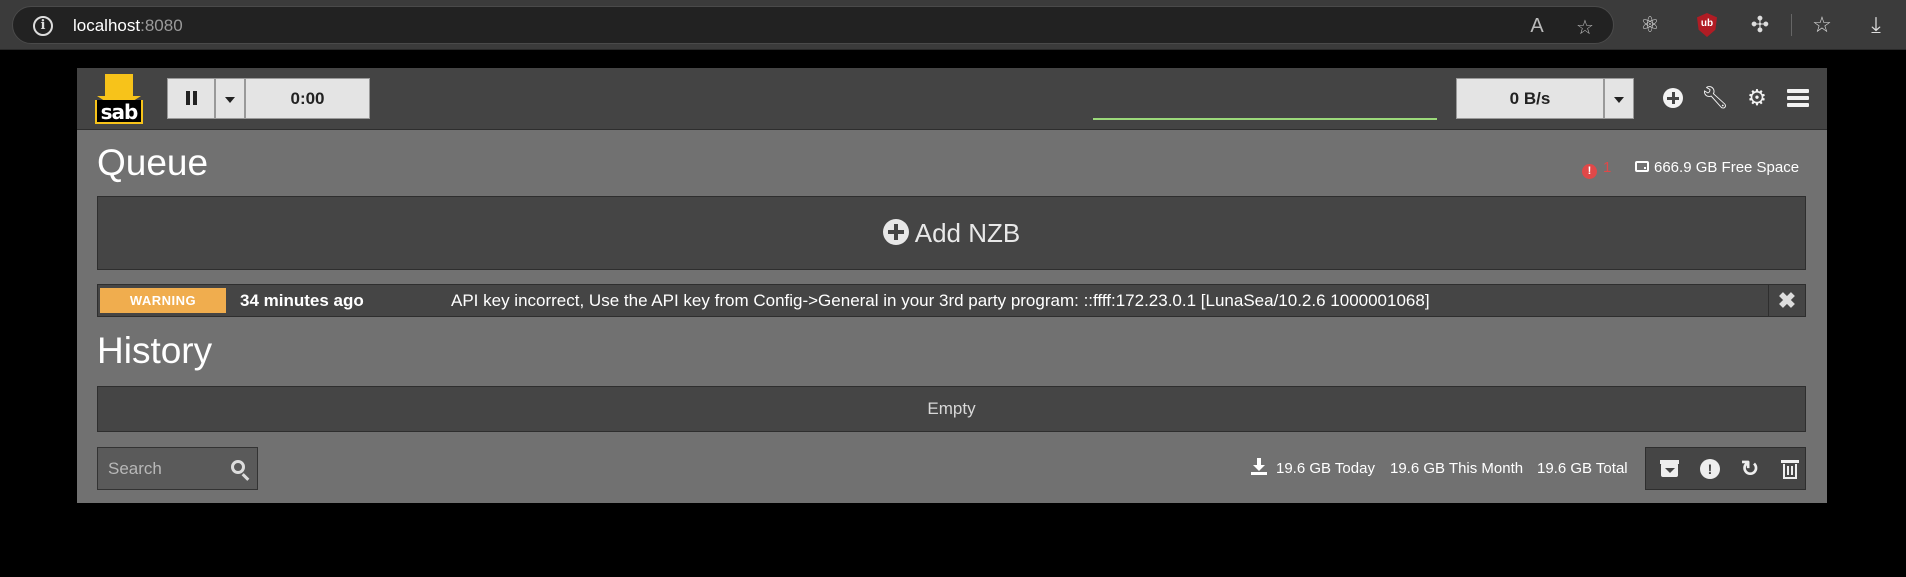 This screenshot has height=577, width=1906. What do you see at coordinates (1650, 25) in the screenshot?
I see `react-devtools-icon: ⚛` at bounding box center [1650, 25].